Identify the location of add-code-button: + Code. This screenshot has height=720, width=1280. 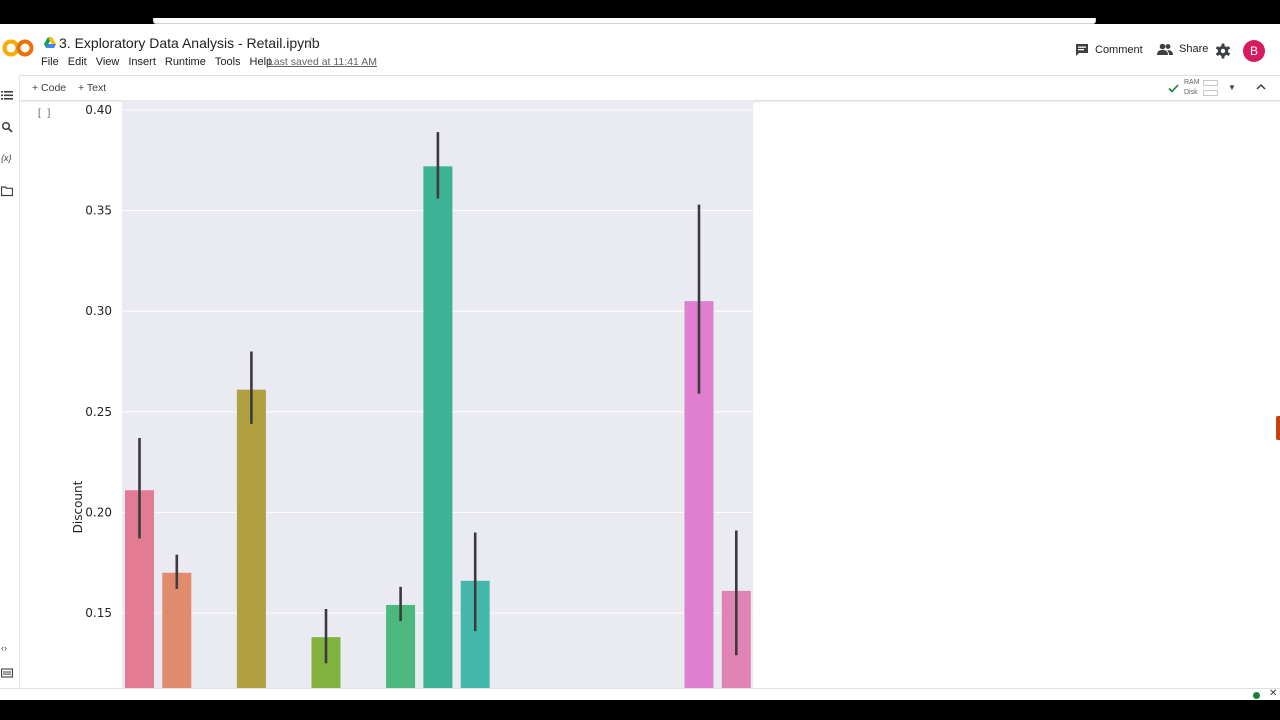
(49, 88).